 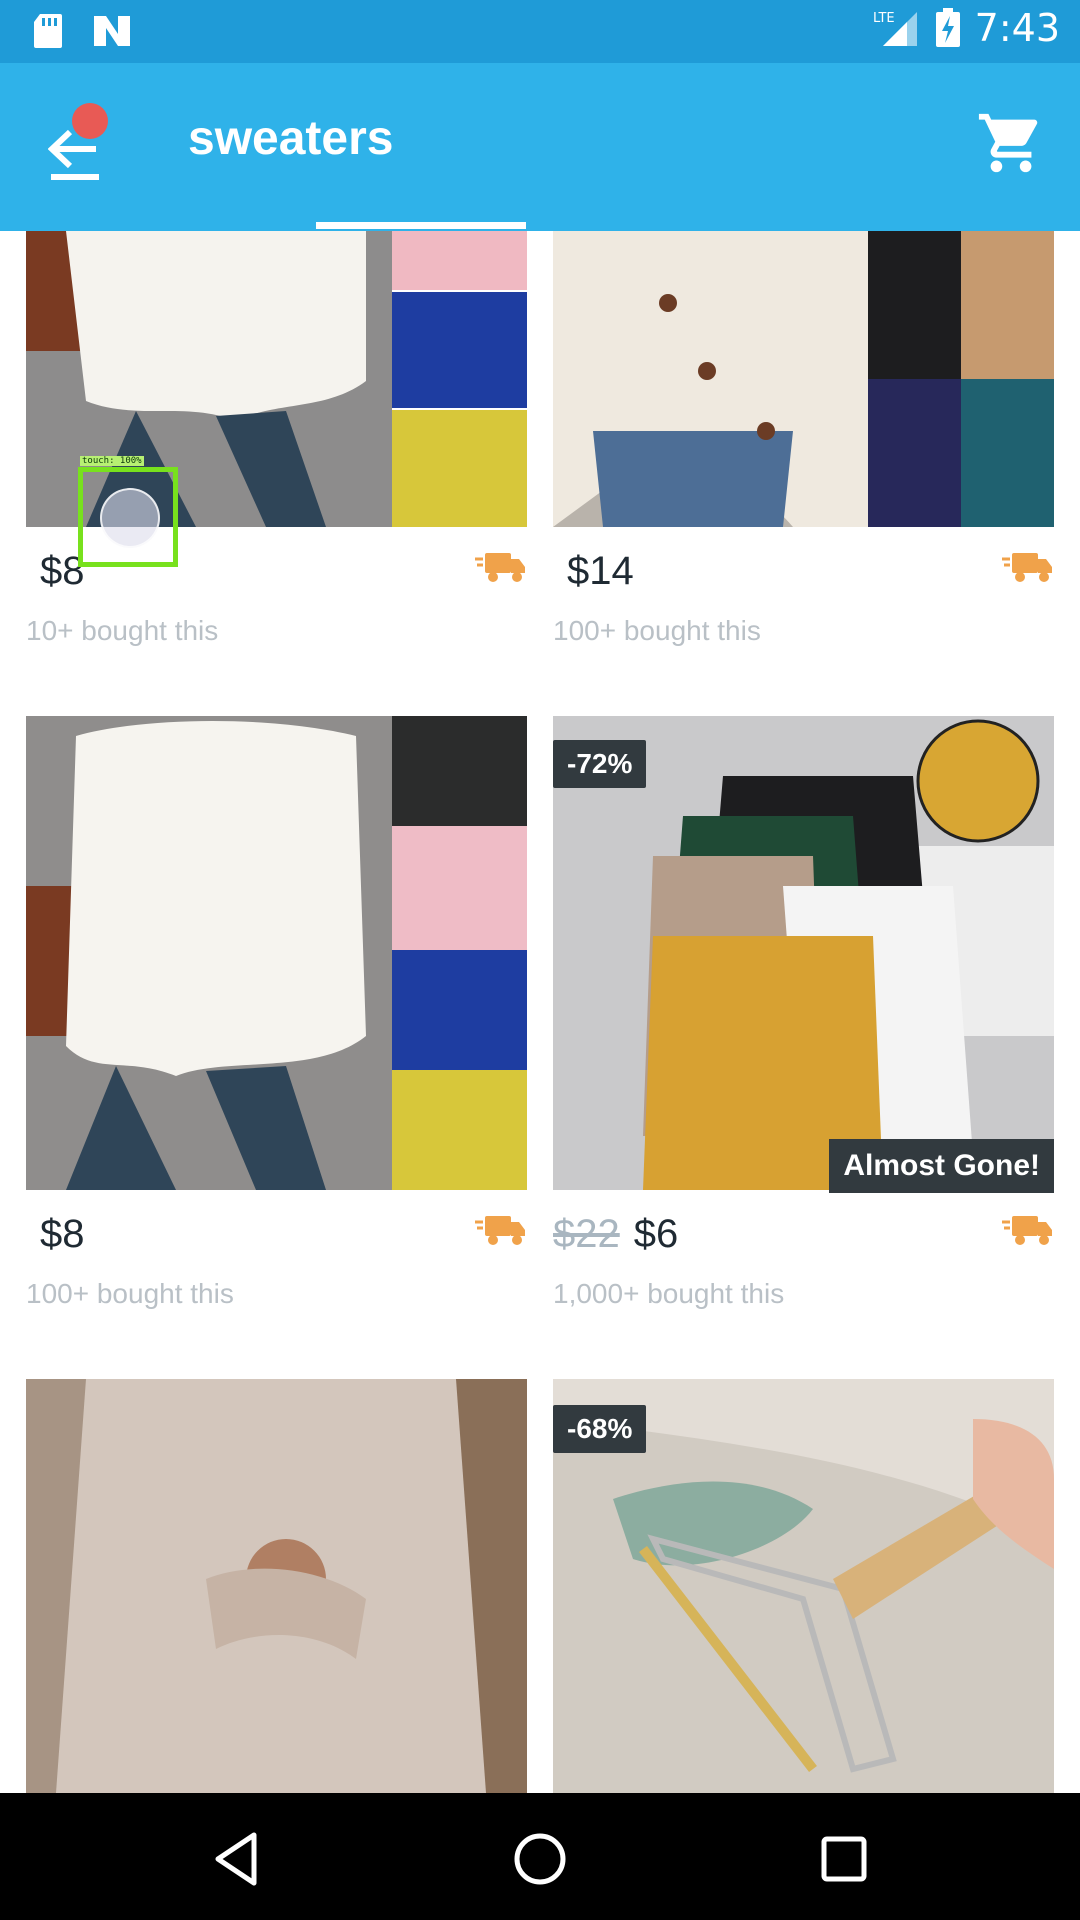 What do you see at coordinates (540, 147) in the screenshot?
I see `app-bar: sweaters` at bounding box center [540, 147].